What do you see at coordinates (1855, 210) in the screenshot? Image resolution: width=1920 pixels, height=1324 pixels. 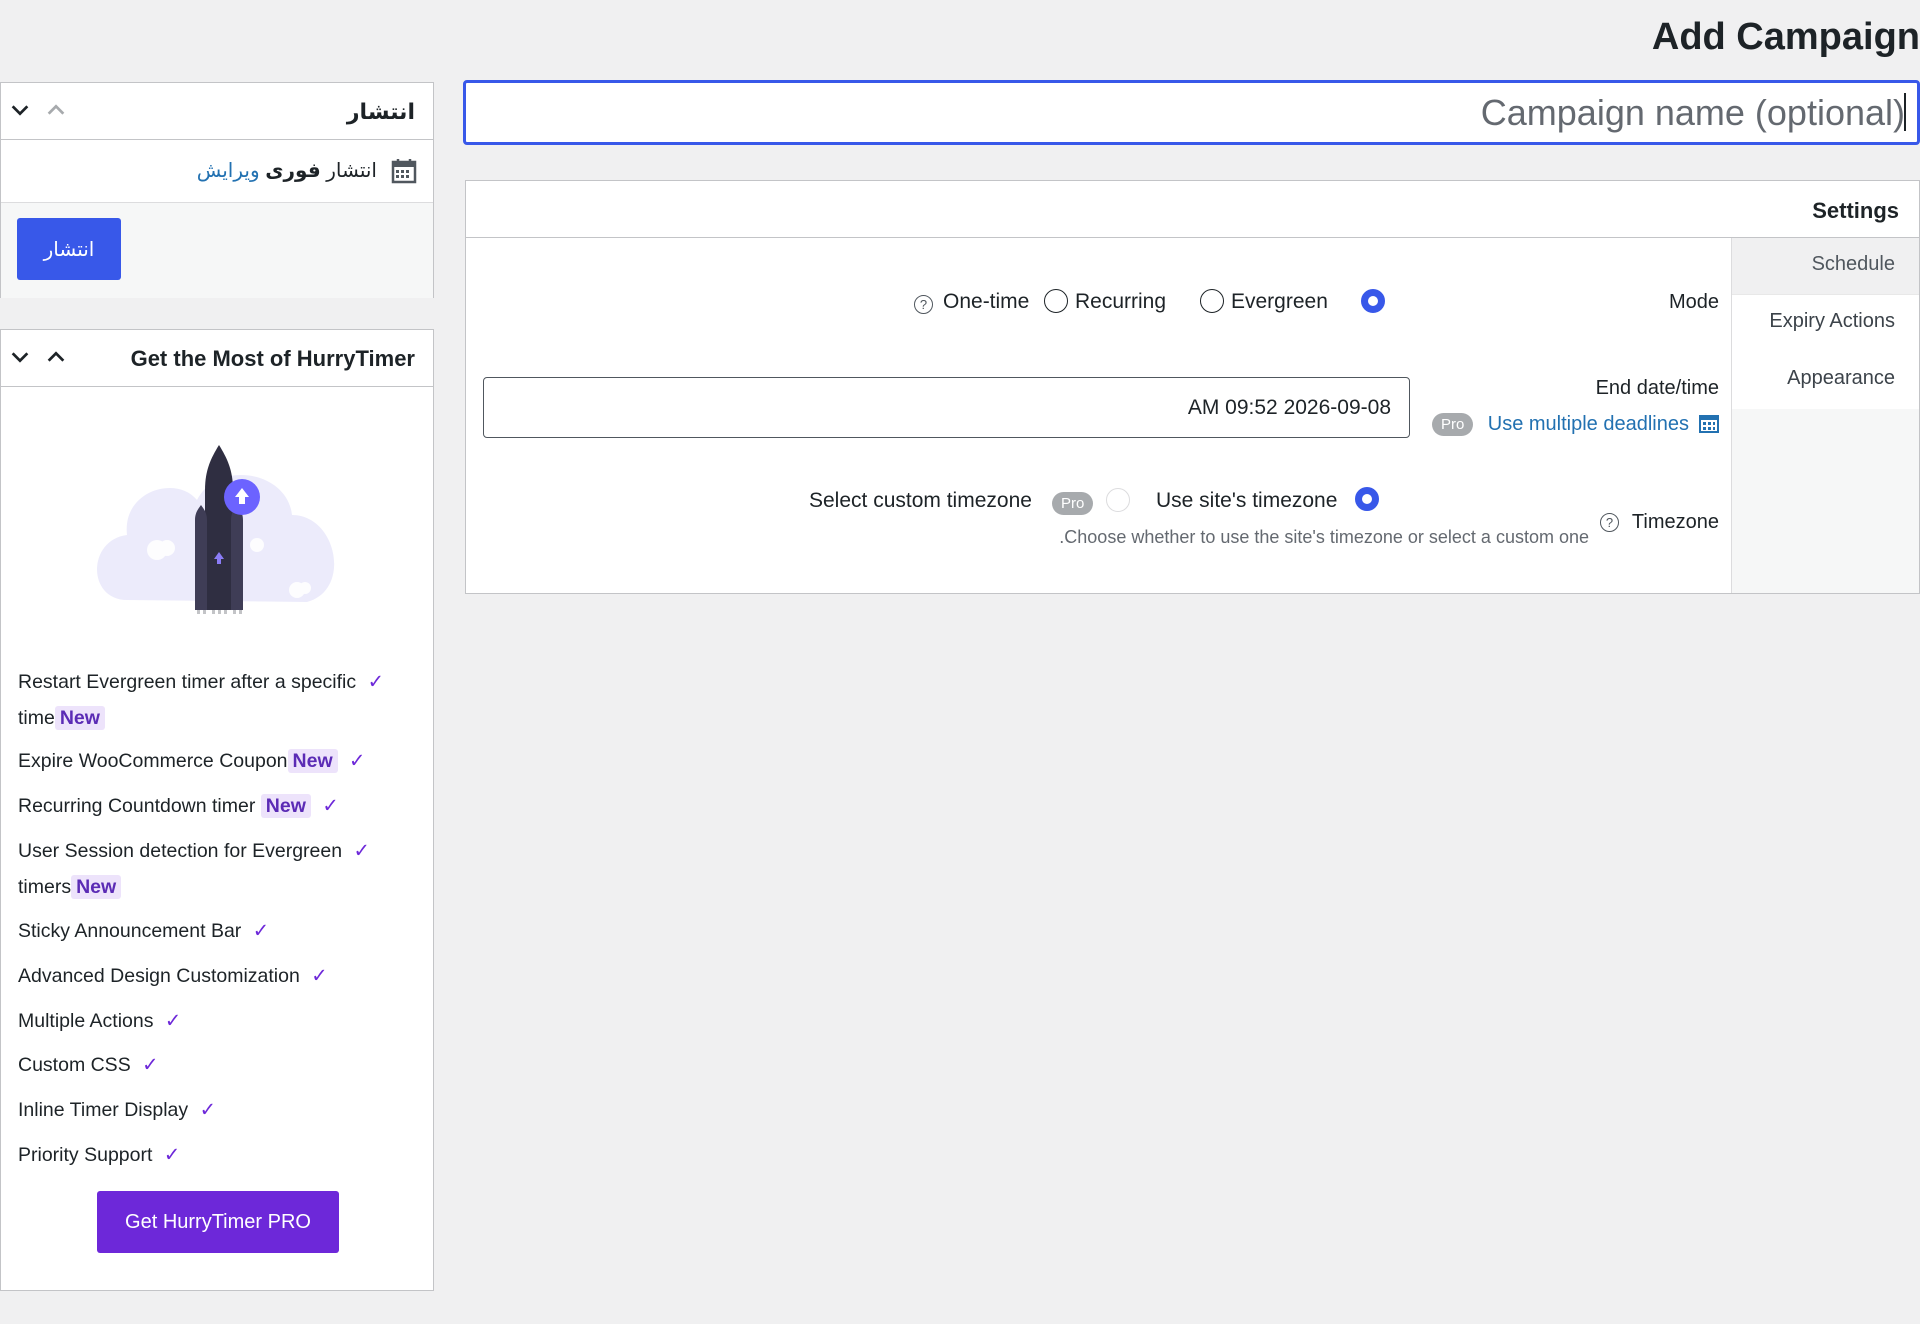 I see `settings-title: Settings` at bounding box center [1855, 210].